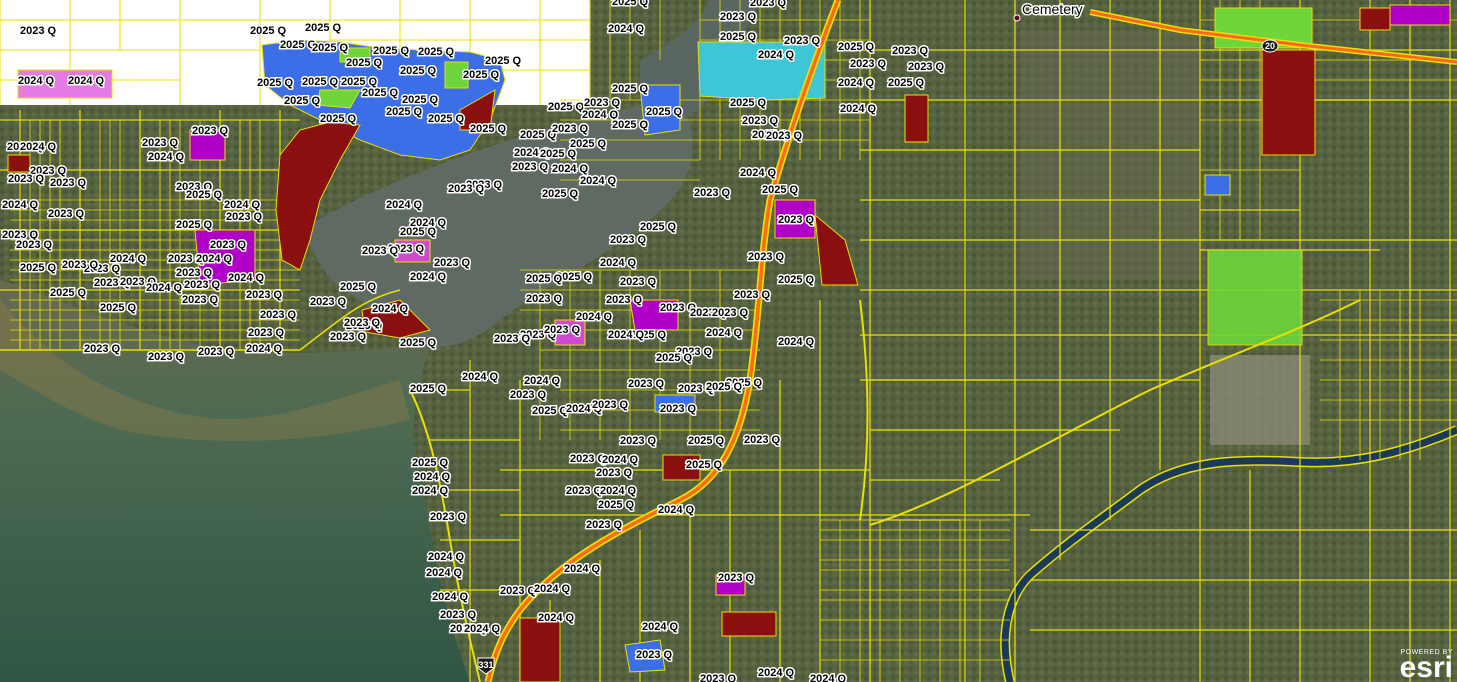  What do you see at coordinates (486, 666) in the screenshot?
I see `route-shield-331: 331` at bounding box center [486, 666].